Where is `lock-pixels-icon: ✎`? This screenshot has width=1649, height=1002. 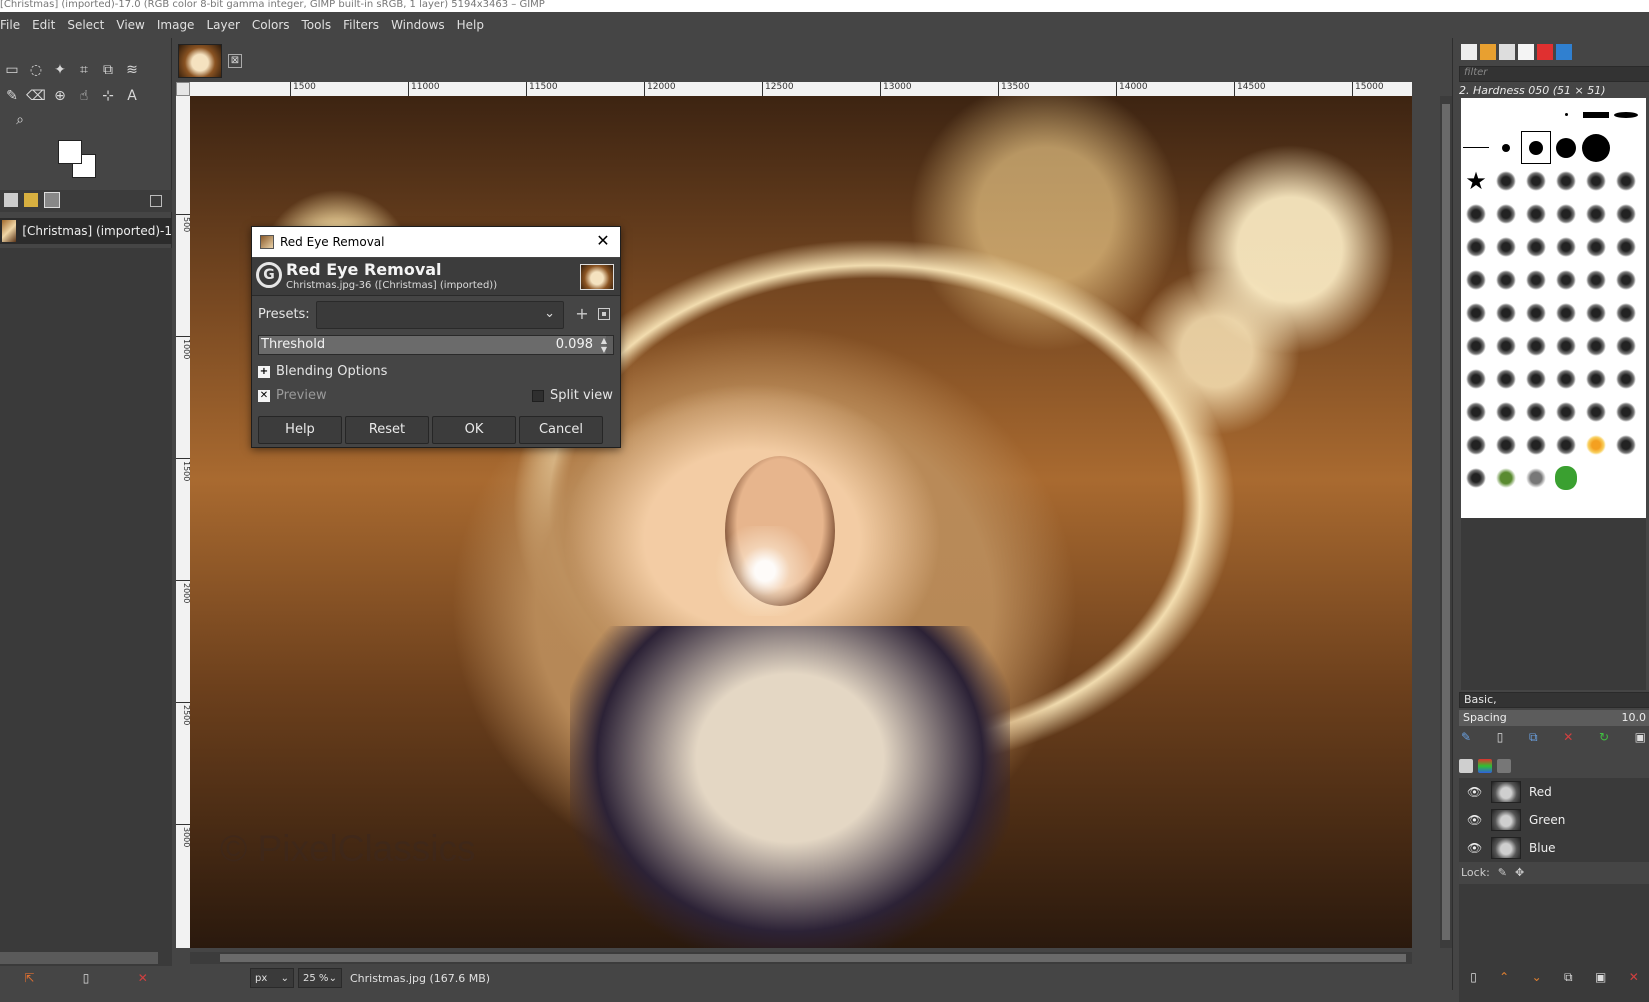
lock-pixels-icon: ✎ is located at coordinates (1502, 872).